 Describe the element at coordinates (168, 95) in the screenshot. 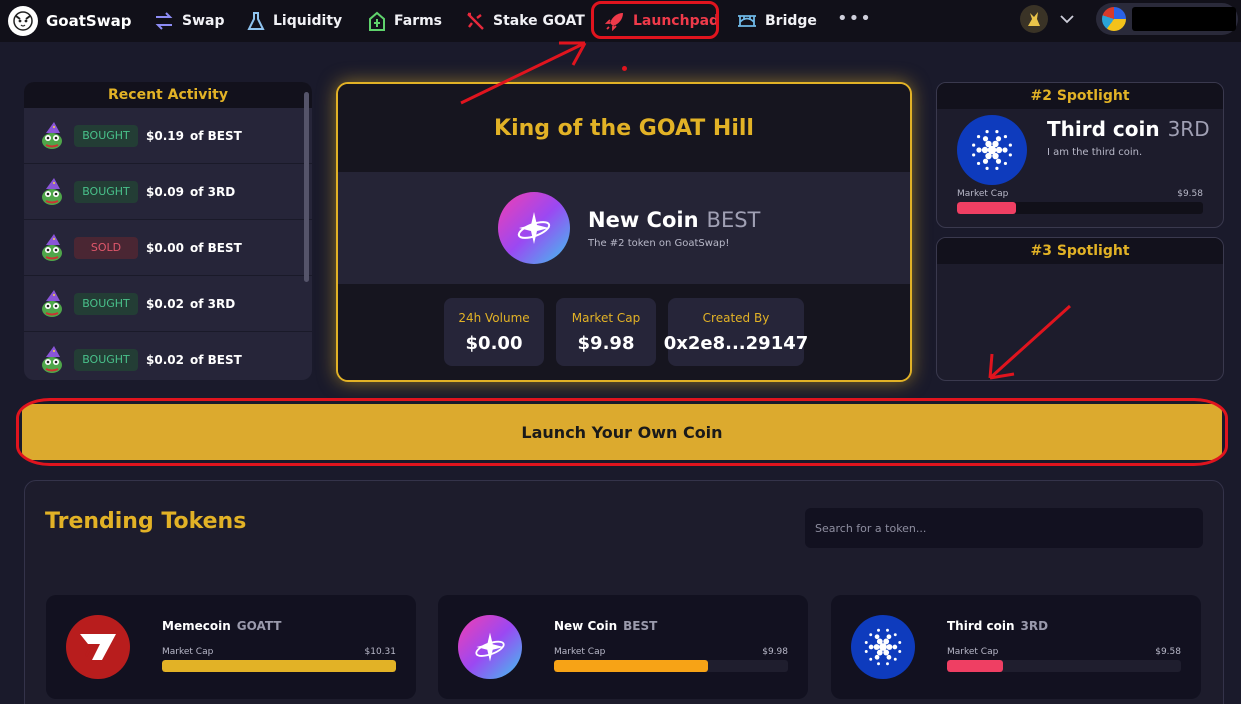

I see `recent-activity-title: Recent Activity` at that location.